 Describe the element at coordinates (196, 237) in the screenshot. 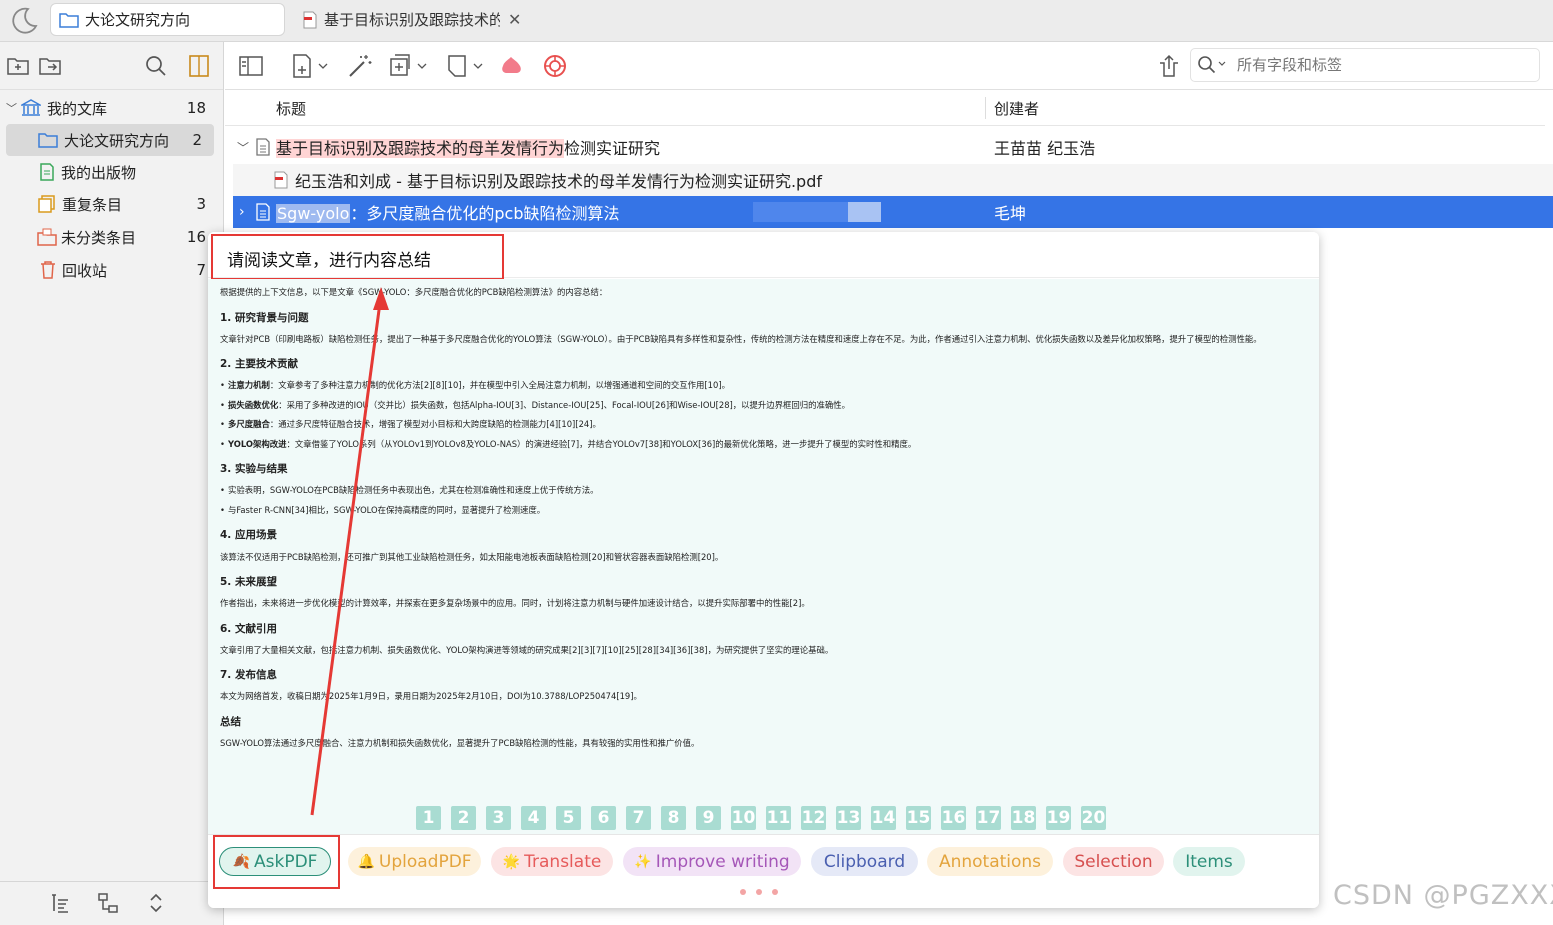

I see `item-count: 16` at that location.